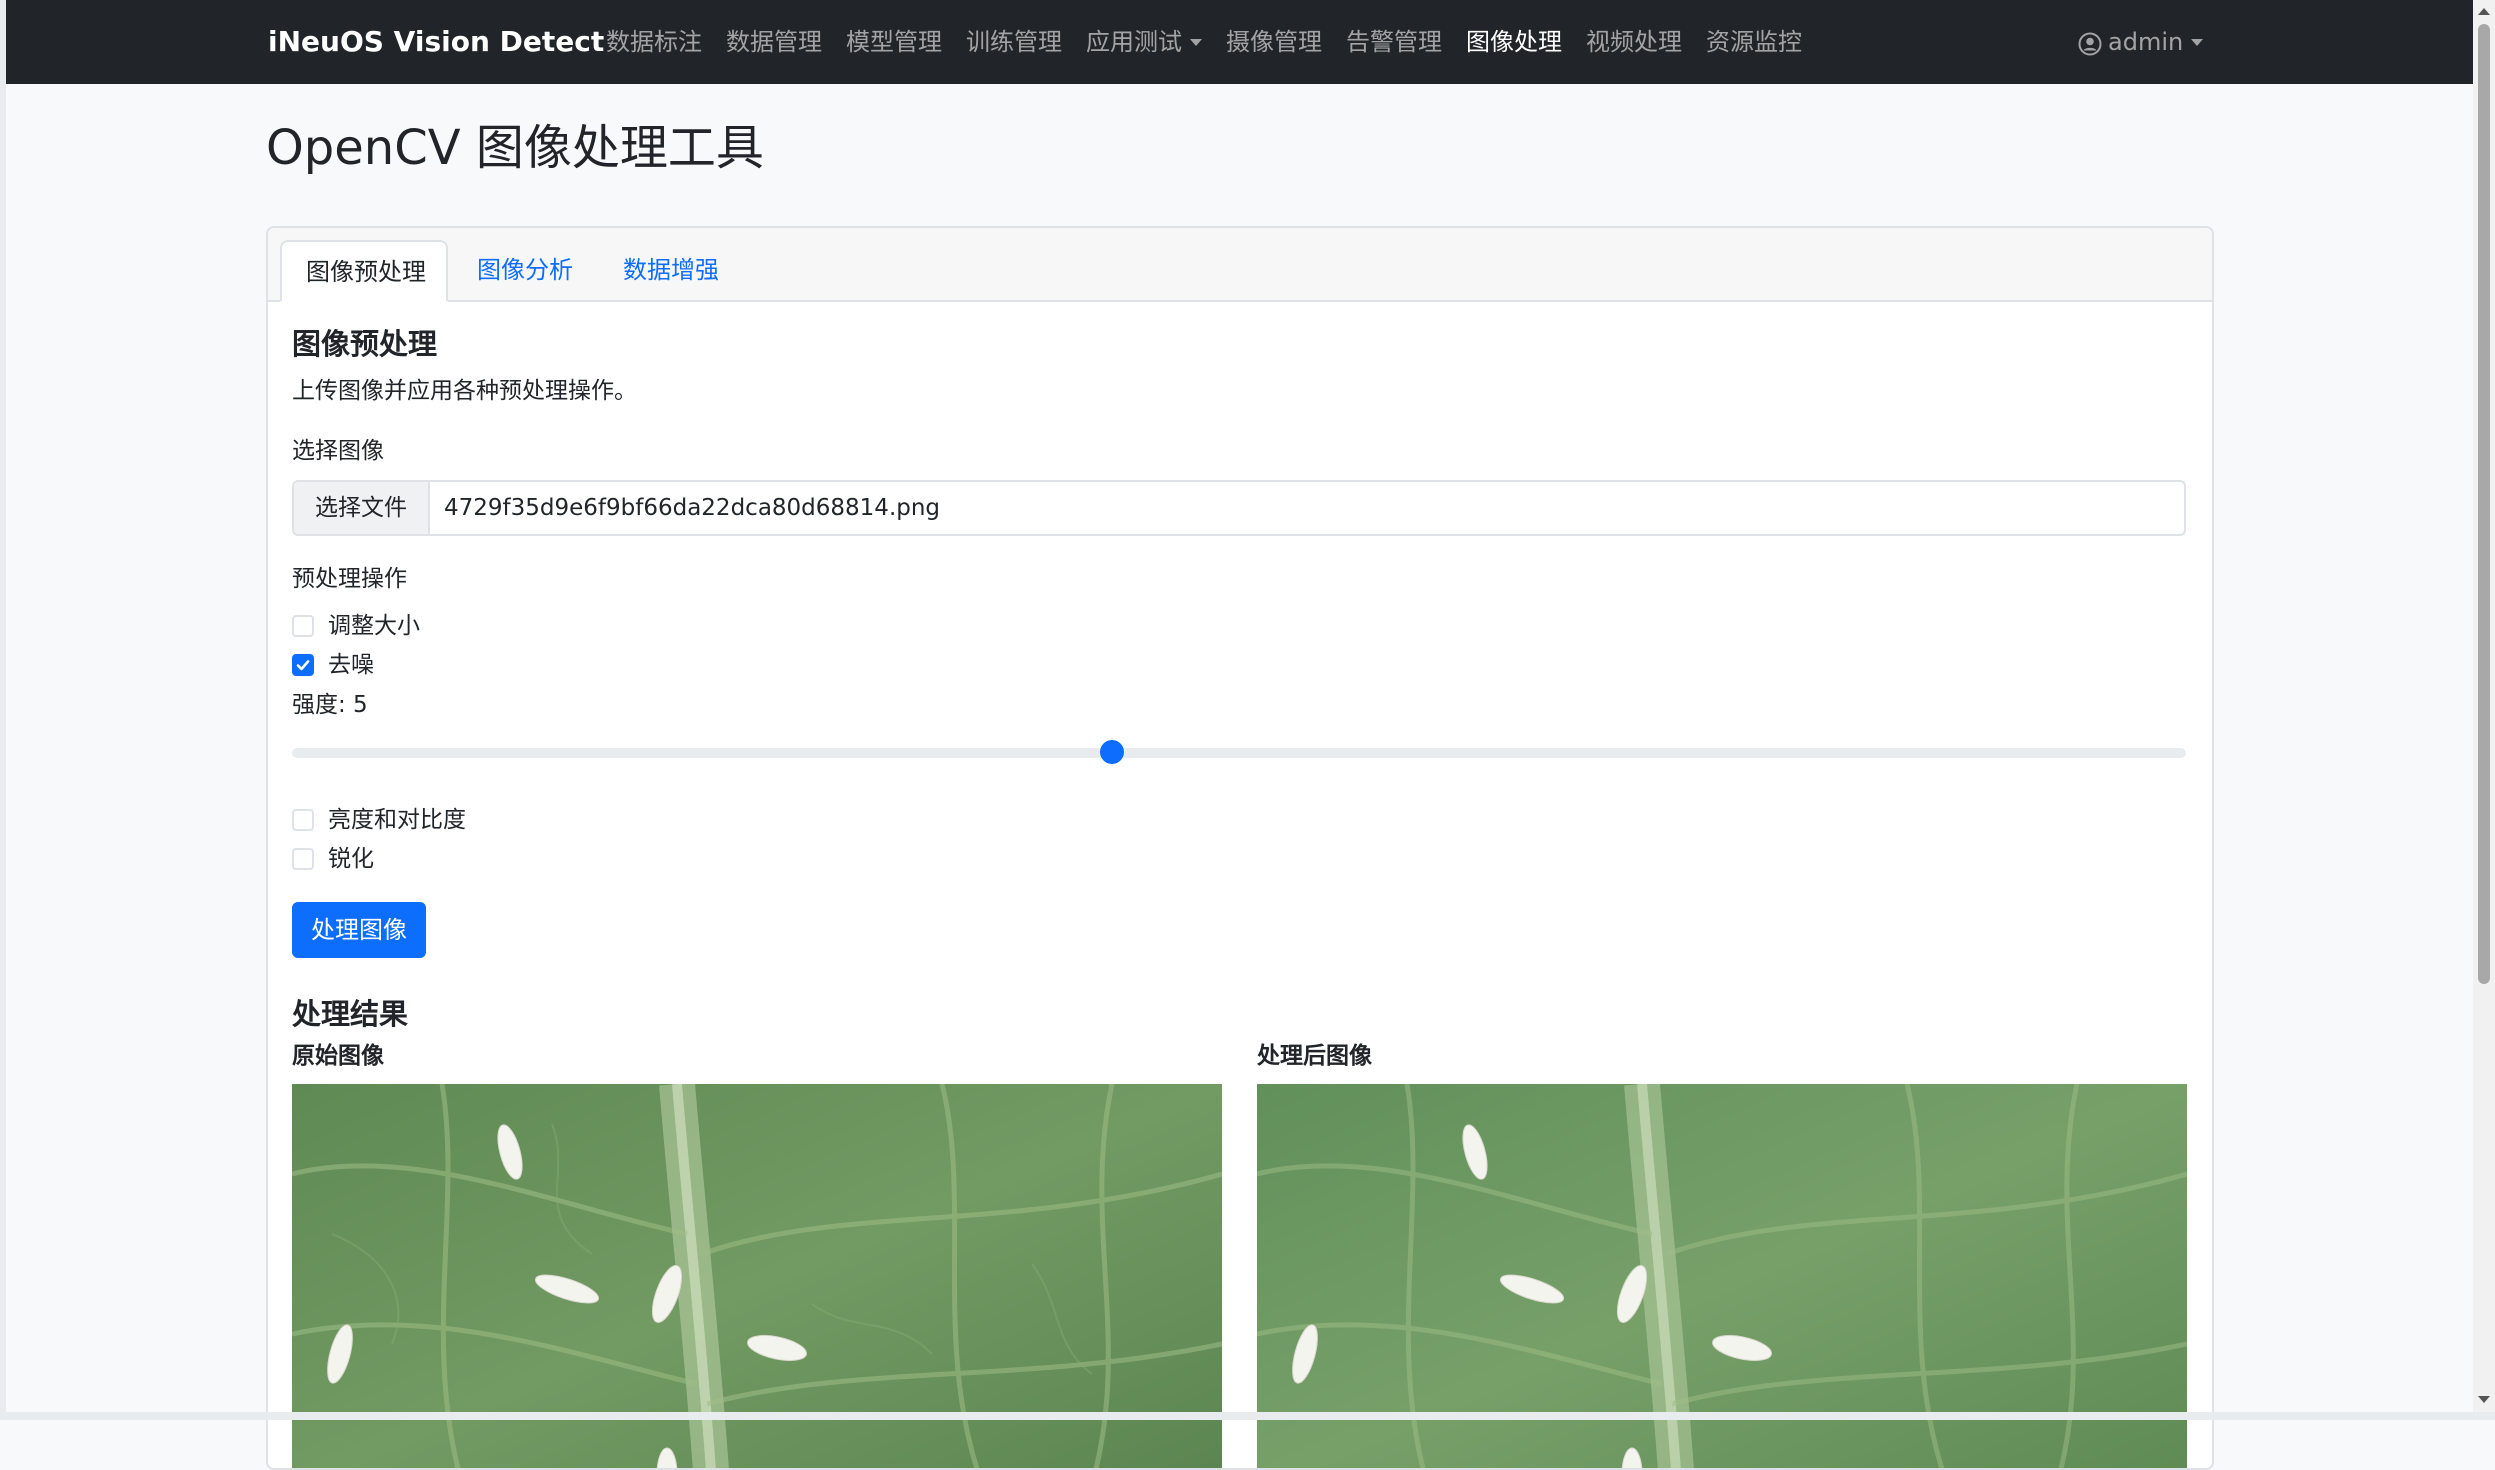  I want to click on sharpen-label: 锐化, so click(351, 859).